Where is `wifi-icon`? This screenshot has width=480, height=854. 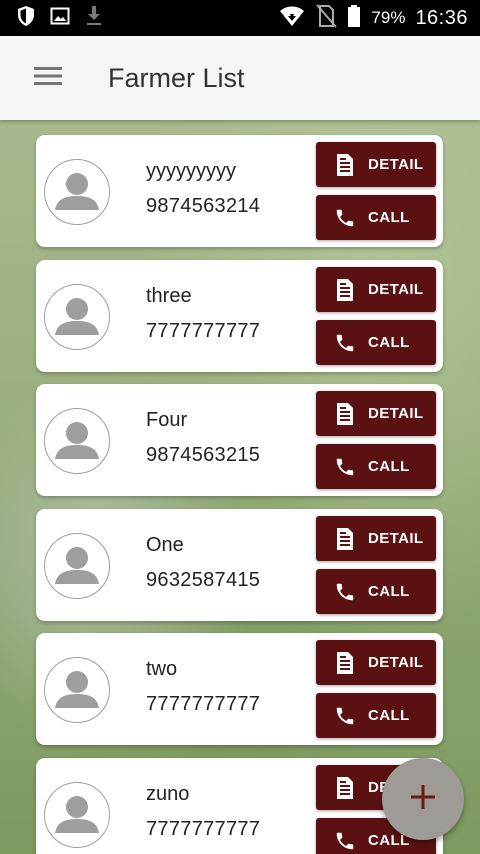
wifi-icon is located at coordinates (292, 18).